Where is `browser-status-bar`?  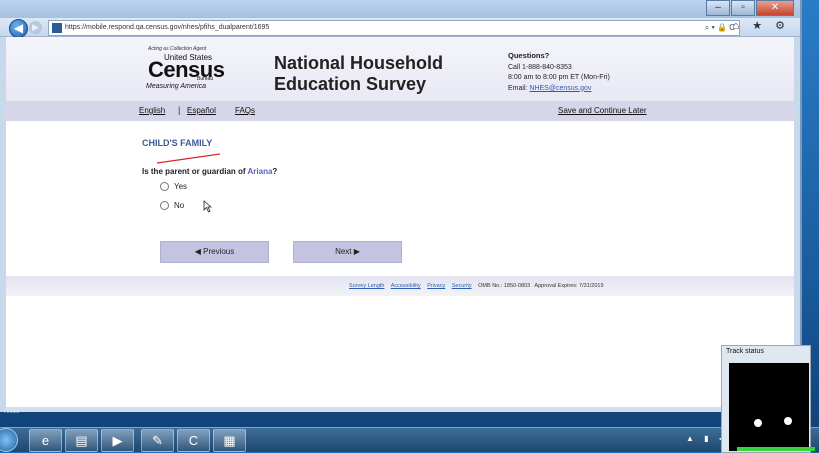
browser-status-bar is located at coordinates (400, 409).